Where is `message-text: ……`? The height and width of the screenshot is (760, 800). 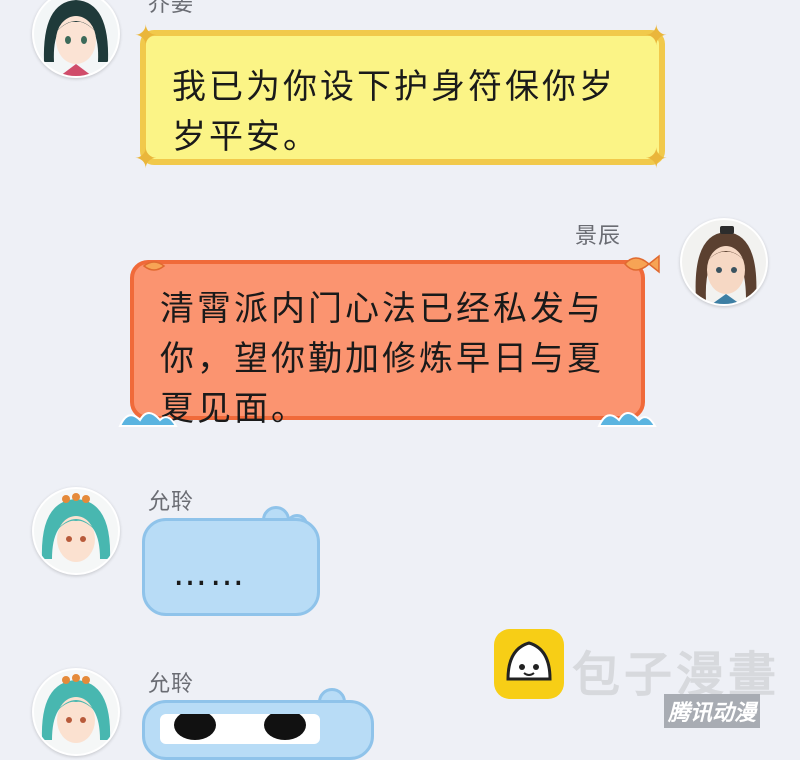 message-text: …… is located at coordinates (210, 574).